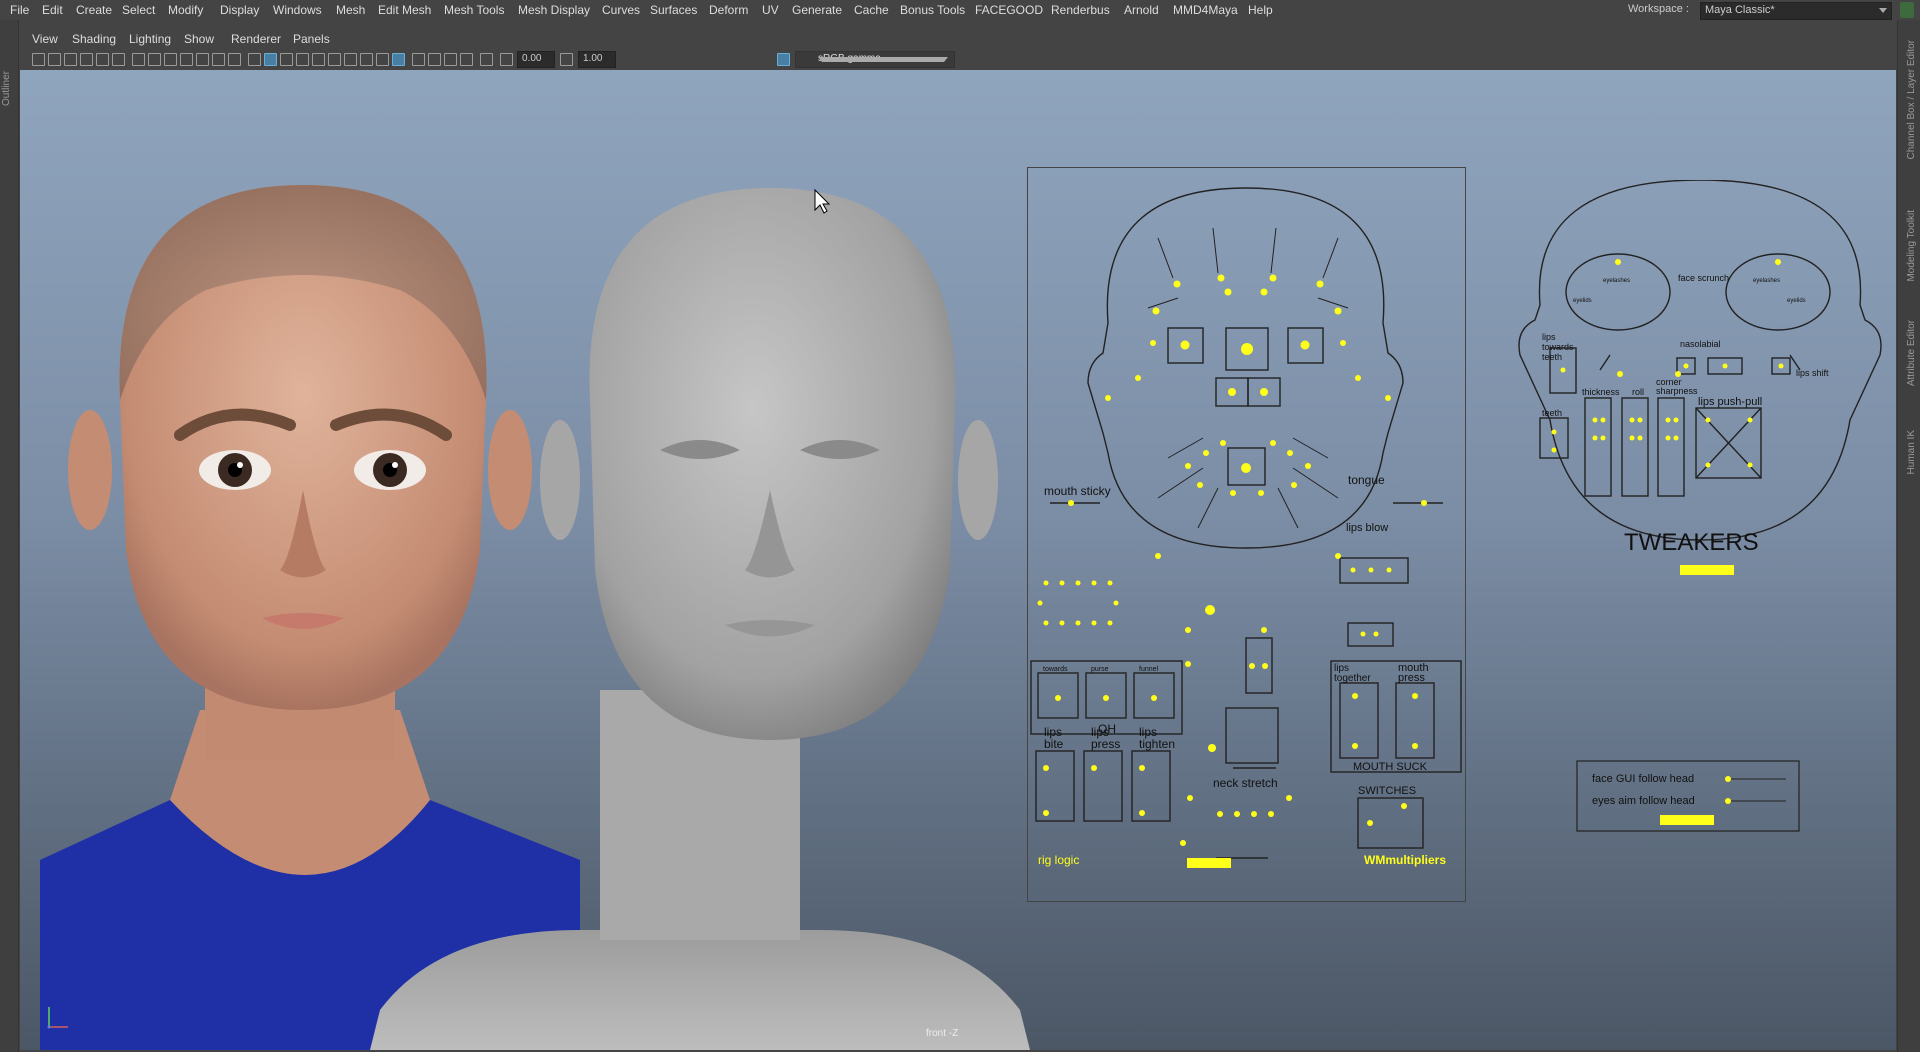 Image resolution: width=1920 pixels, height=1052 pixels. I want to click on panel-menu-lighting: Lighting, so click(150, 39).